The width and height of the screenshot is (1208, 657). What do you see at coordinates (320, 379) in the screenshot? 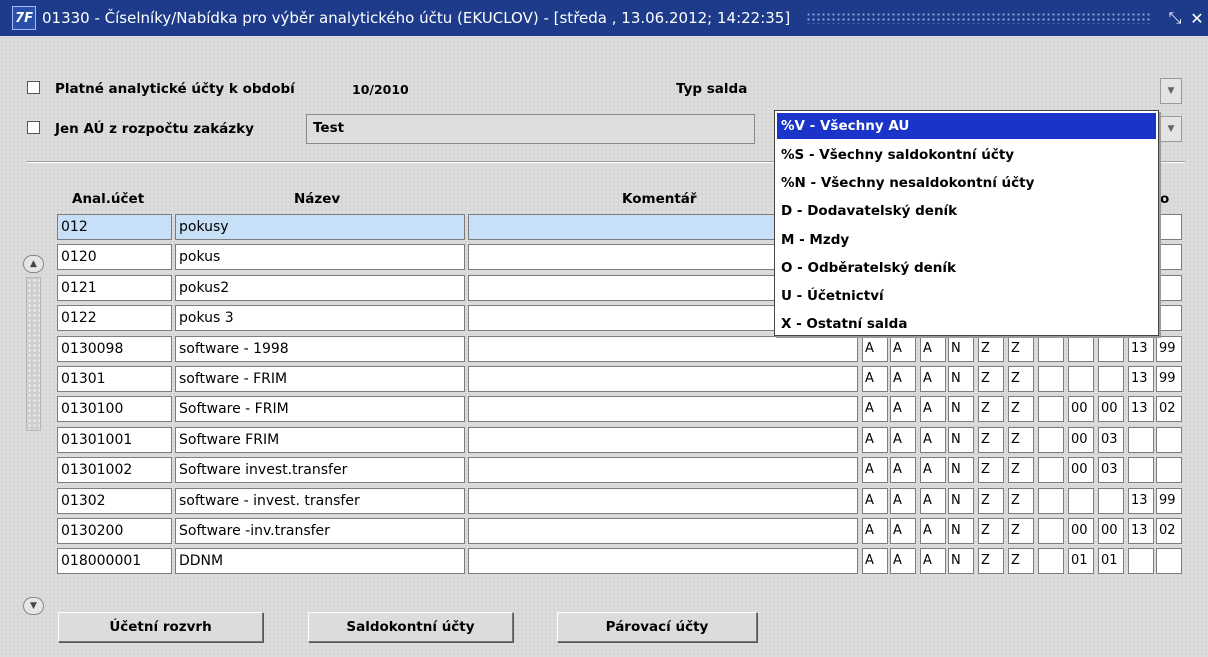
I see `nazev-cell: software - FRIM` at bounding box center [320, 379].